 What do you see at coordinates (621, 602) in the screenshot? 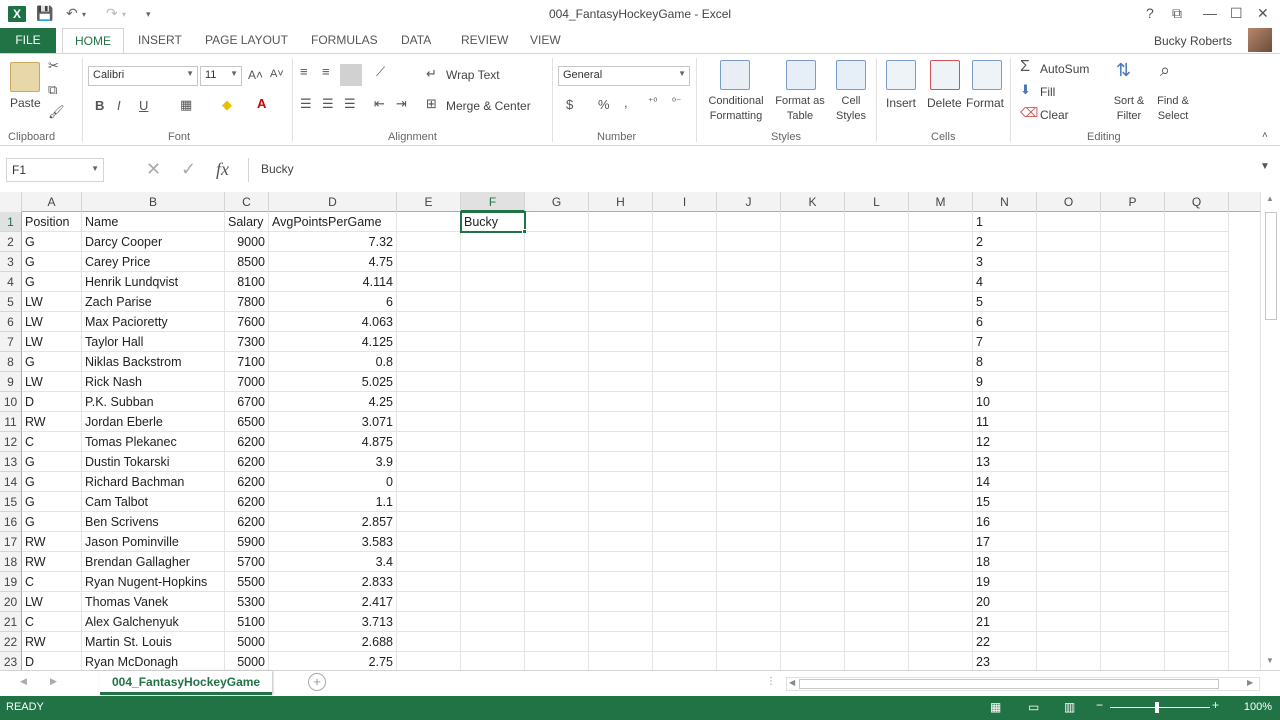
I see `cell-h20` at bounding box center [621, 602].